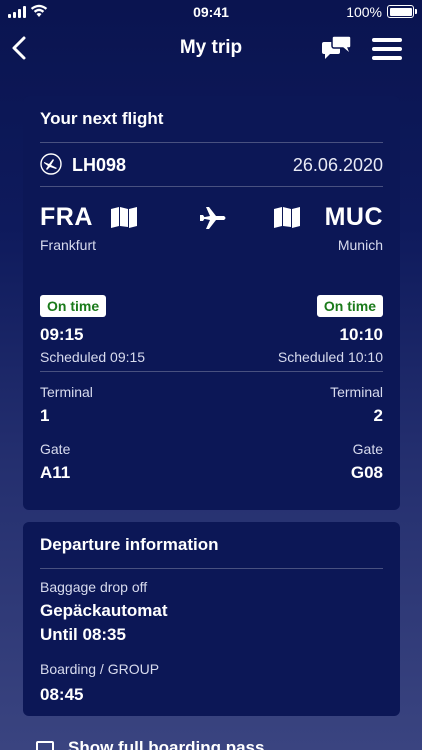 Image resolution: width=422 pixels, height=750 pixels. I want to click on status-bar: 09:41 100%, so click(211, 12).